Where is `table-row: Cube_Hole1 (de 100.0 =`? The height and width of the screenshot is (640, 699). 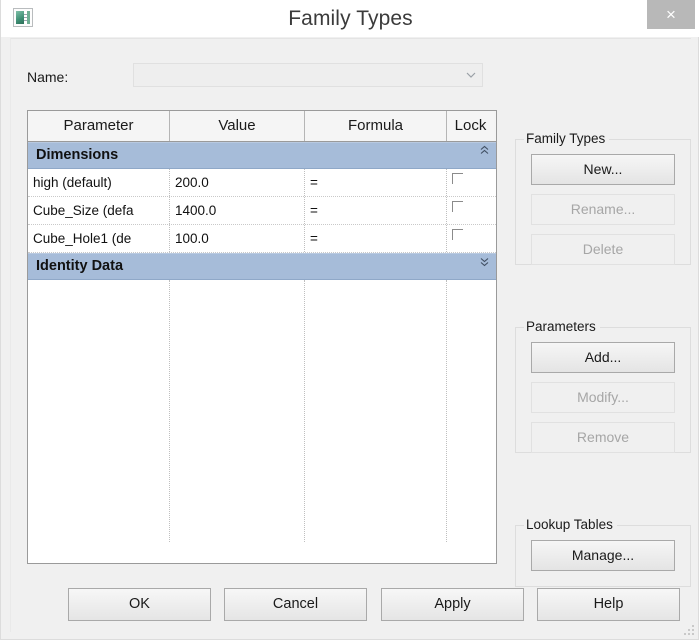
table-row: Cube_Hole1 (de 100.0 = is located at coordinates (262, 239).